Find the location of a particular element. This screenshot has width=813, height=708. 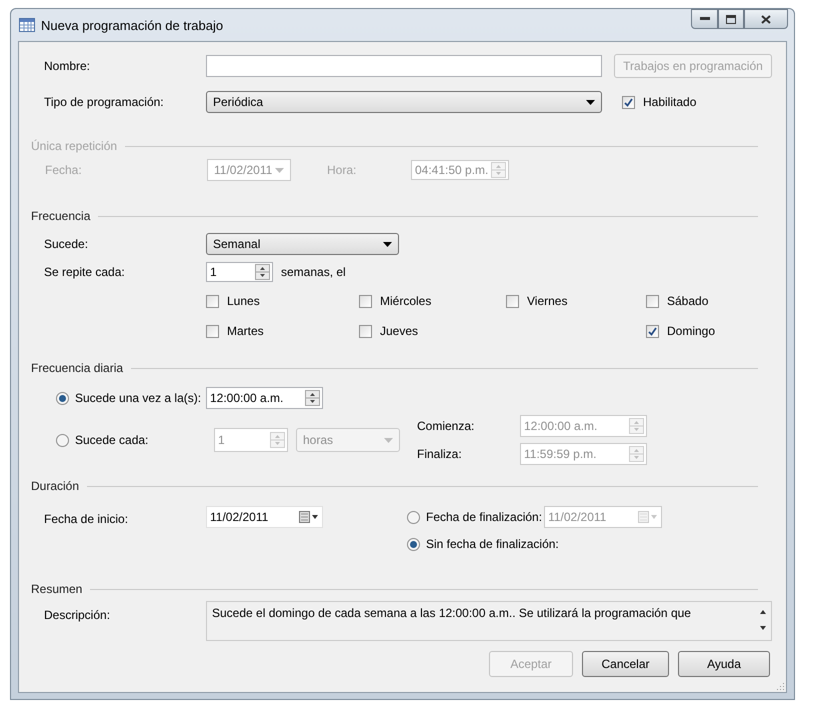

checkbox-label: Jueves is located at coordinates (399, 331).